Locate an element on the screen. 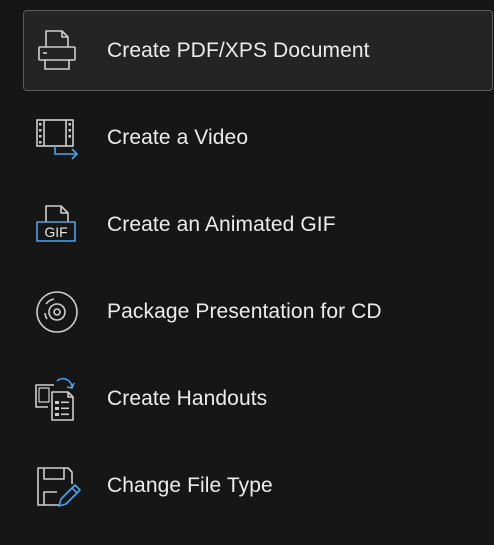  menu-item-create-video: Create a Video is located at coordinates (258, 137).